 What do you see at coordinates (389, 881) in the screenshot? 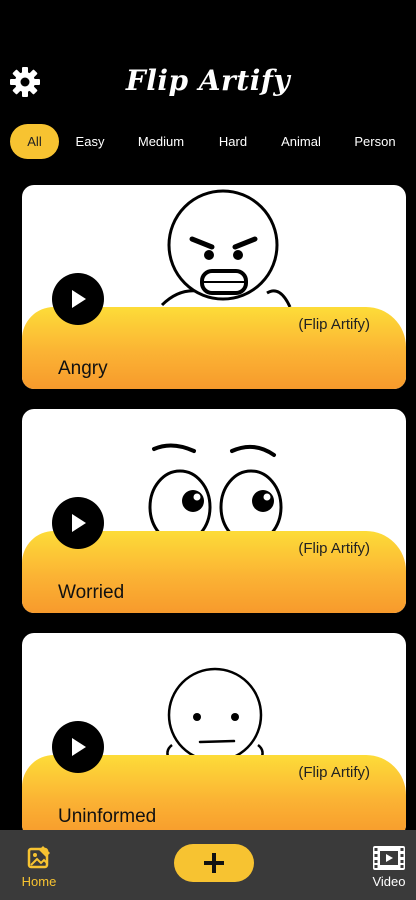
I see `nav-video-label: Video` at bounding box center [389, 881].